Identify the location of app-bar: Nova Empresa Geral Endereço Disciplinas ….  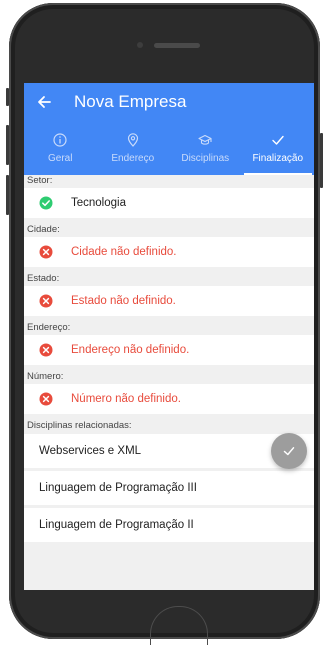
(169, 129).